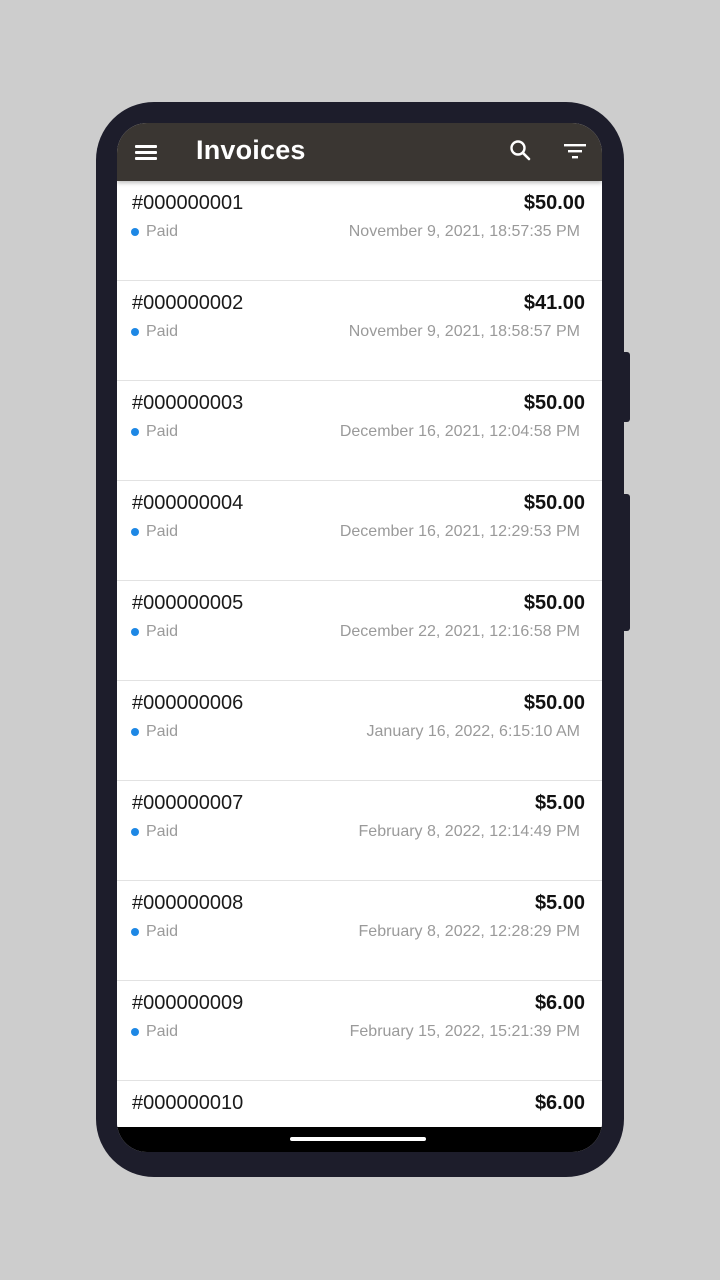 Image resolution: width=720 pixels, height=1280 pixels. What do you see at coordinates (188, 503) in the screenshot?
I see `invoice-number: #000000004` at bounding box center [188, 503].